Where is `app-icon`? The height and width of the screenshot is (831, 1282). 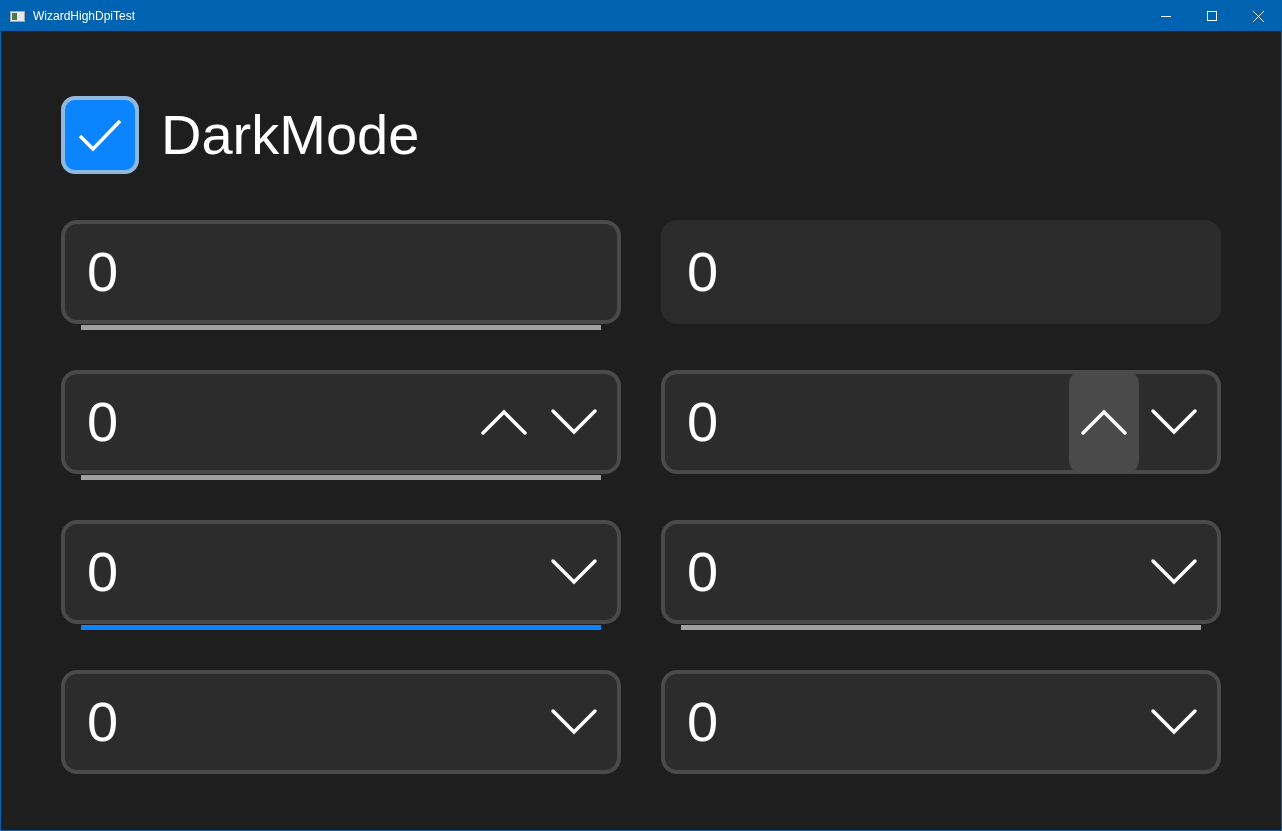 app-icon is located at coordinates (17, 16).